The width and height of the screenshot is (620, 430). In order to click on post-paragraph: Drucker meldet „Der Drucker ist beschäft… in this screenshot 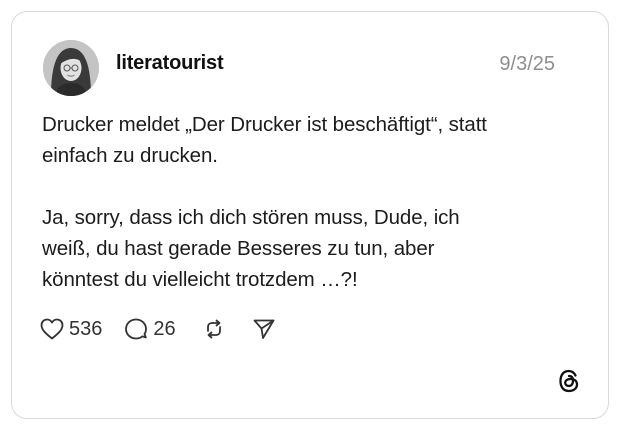, I will do `click(264, 140)`.